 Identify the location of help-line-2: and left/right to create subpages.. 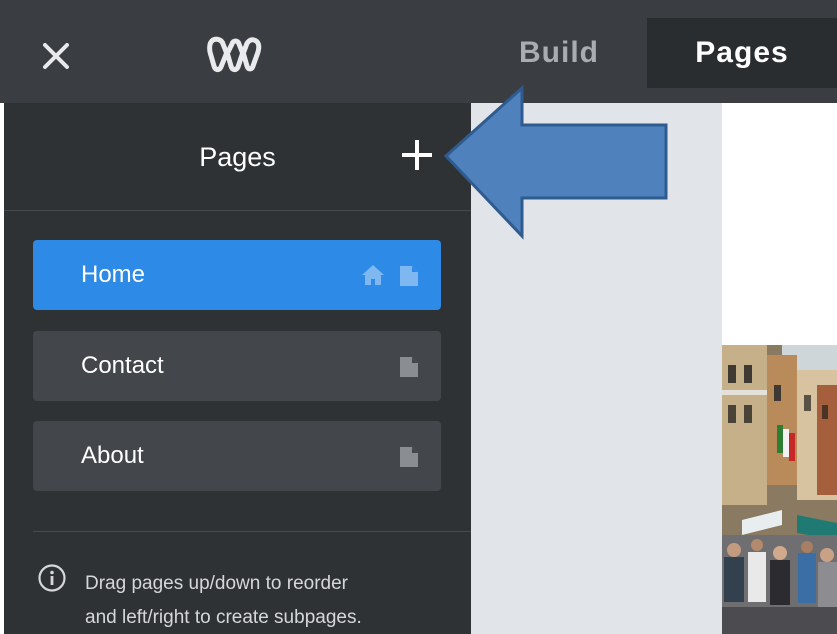
(223, 617).